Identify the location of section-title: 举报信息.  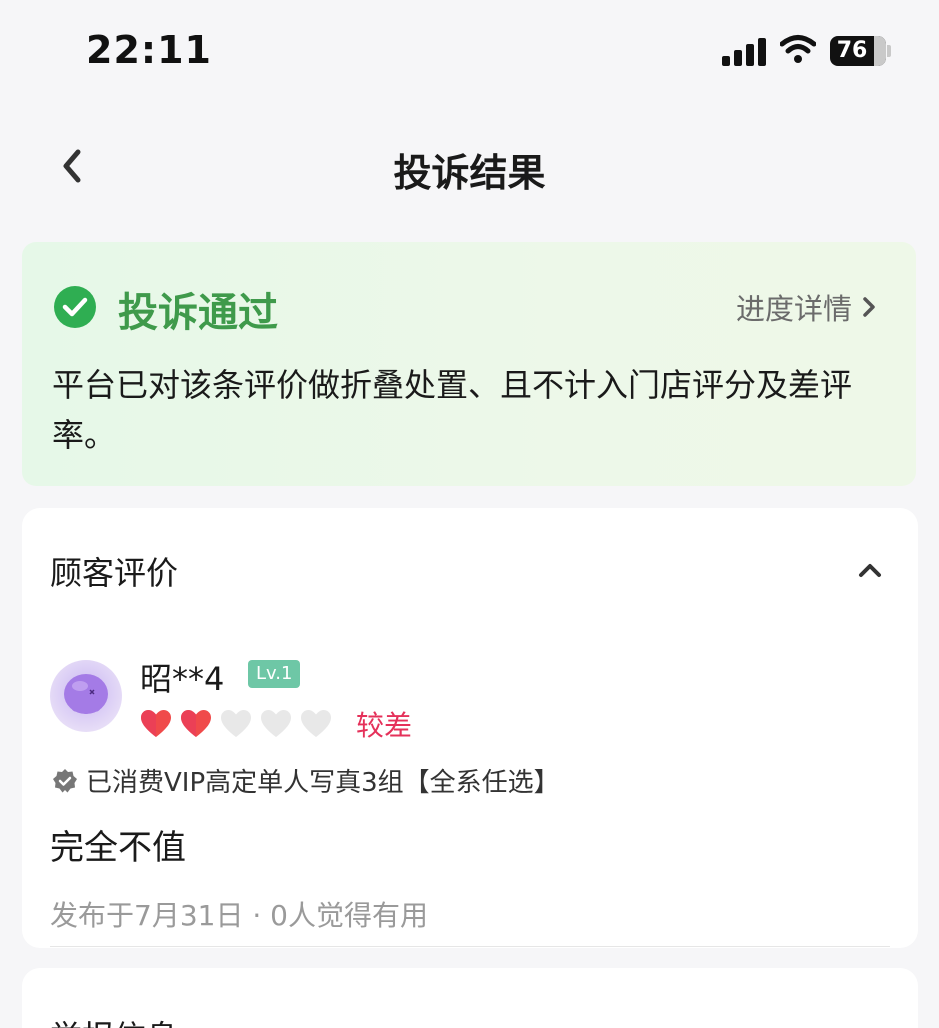
(114, 1020).